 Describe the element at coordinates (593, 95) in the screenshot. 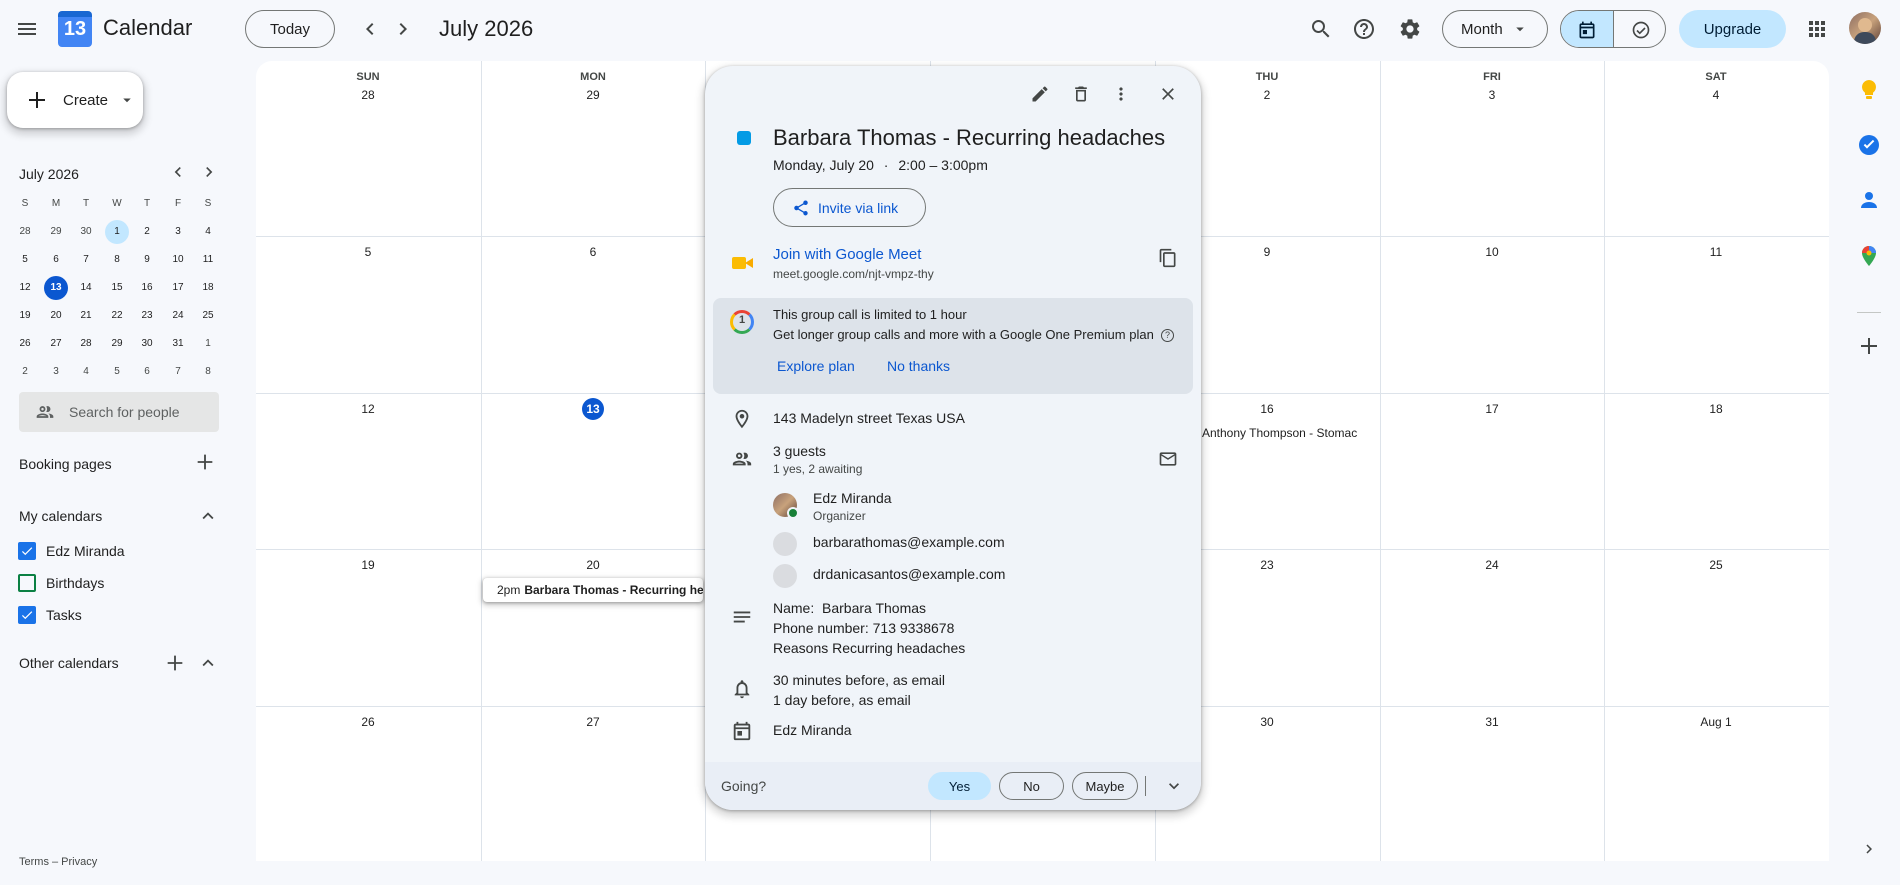

I see `day-number: 29` at that location.